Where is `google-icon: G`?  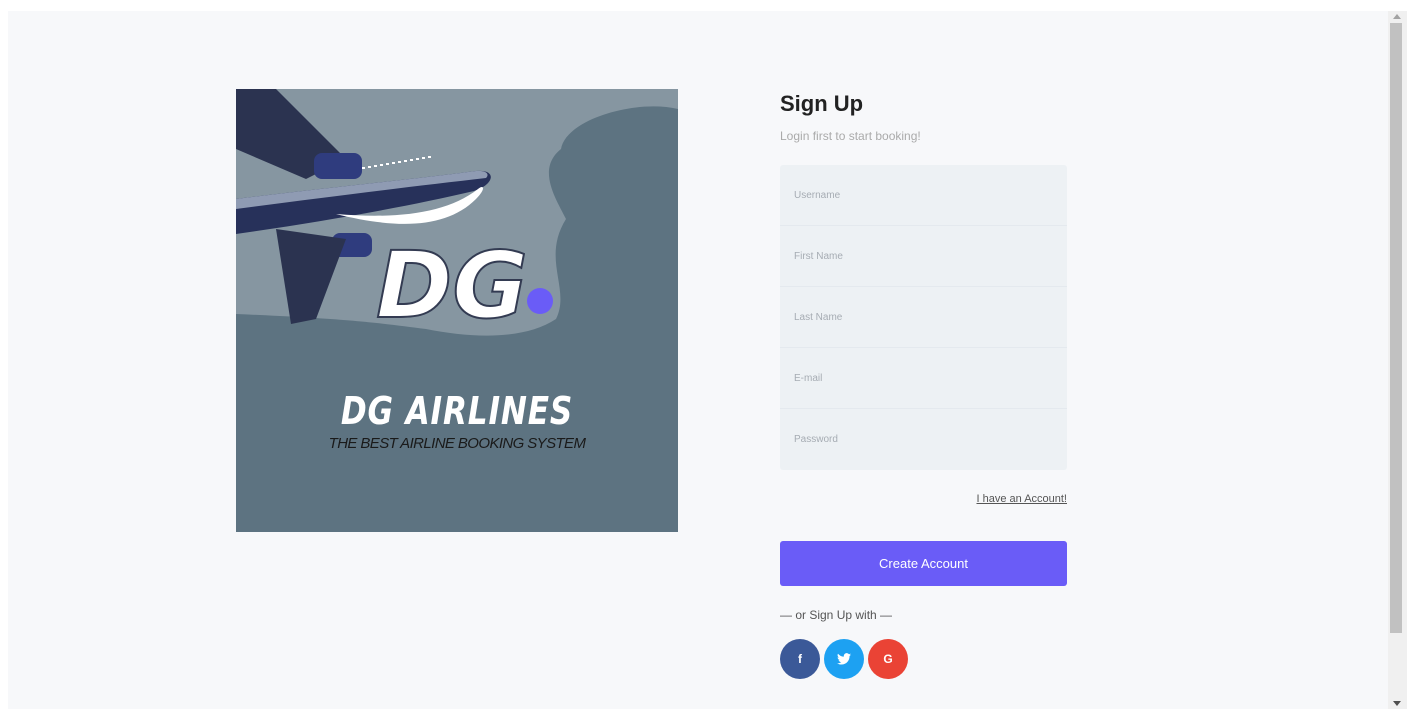
google-icon: G is located at coordinates (888, 659).